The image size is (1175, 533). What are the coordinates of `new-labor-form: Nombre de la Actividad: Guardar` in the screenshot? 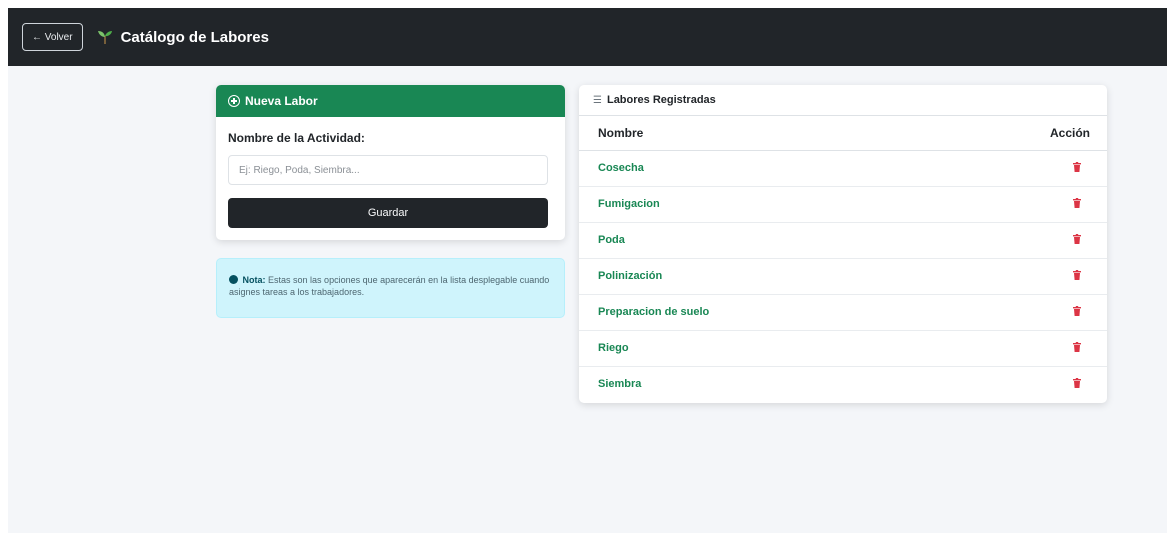 It's located at (390, 172).